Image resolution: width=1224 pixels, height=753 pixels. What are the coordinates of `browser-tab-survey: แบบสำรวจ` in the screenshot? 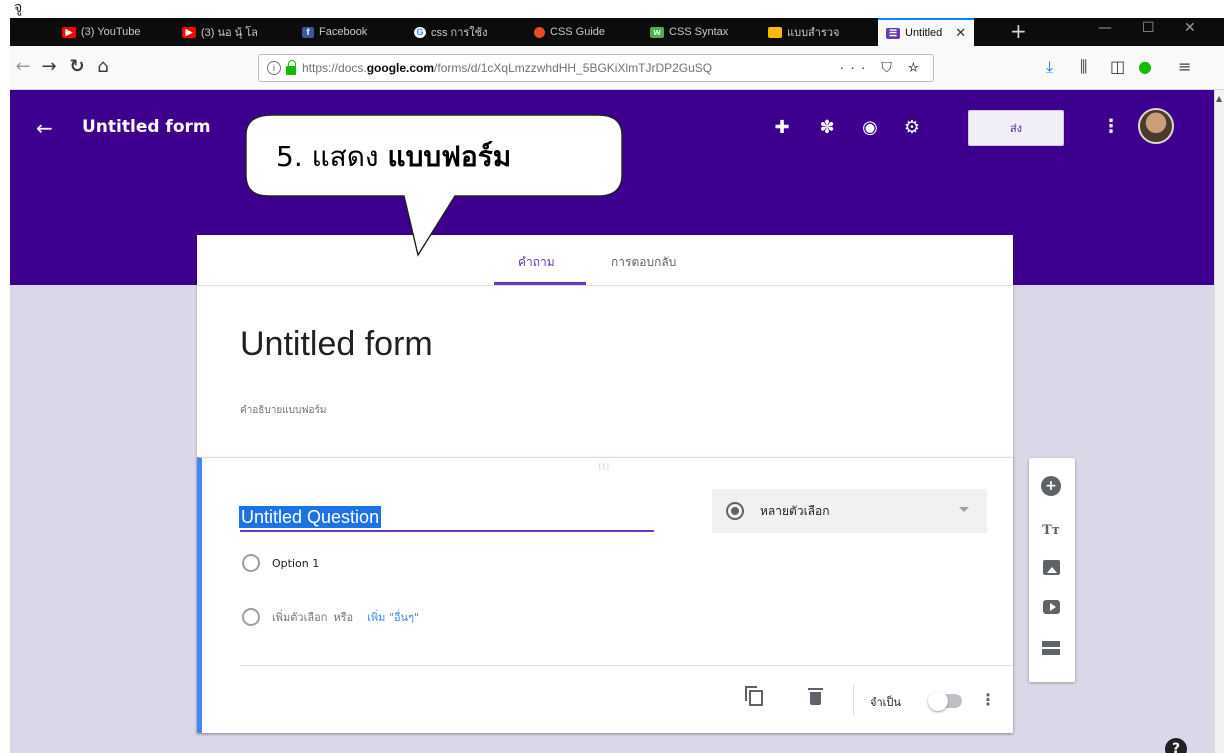 It's located at (820, 32).